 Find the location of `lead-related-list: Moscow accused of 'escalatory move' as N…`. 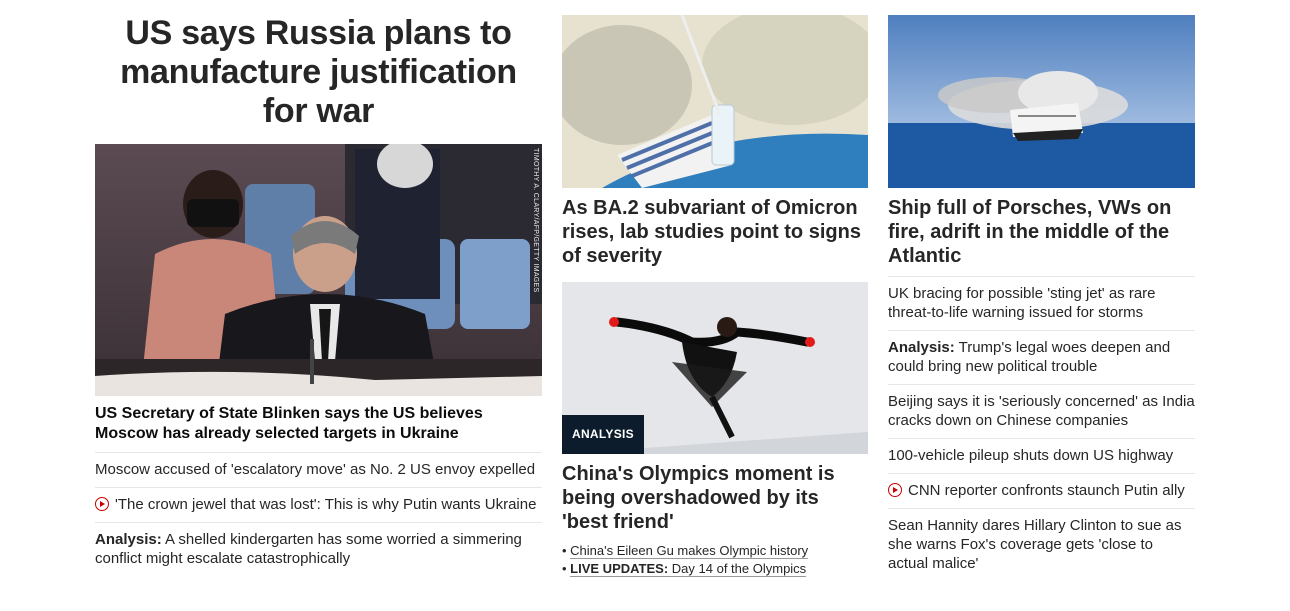

lead-related-list: Moscow accused of 'escalatory move' as N… is located at coordinates (318, 514).